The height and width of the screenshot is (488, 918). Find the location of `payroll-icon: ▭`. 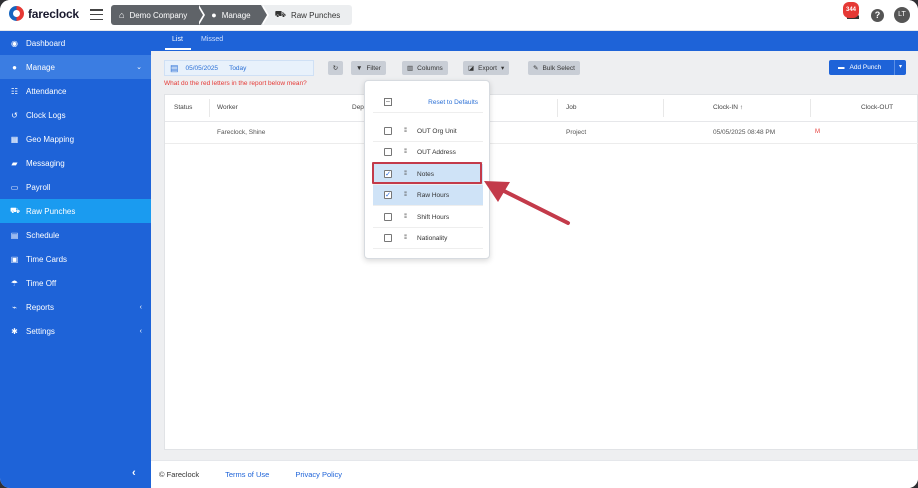

payroll-icon: ▭ is located at coordinates (14, 187).